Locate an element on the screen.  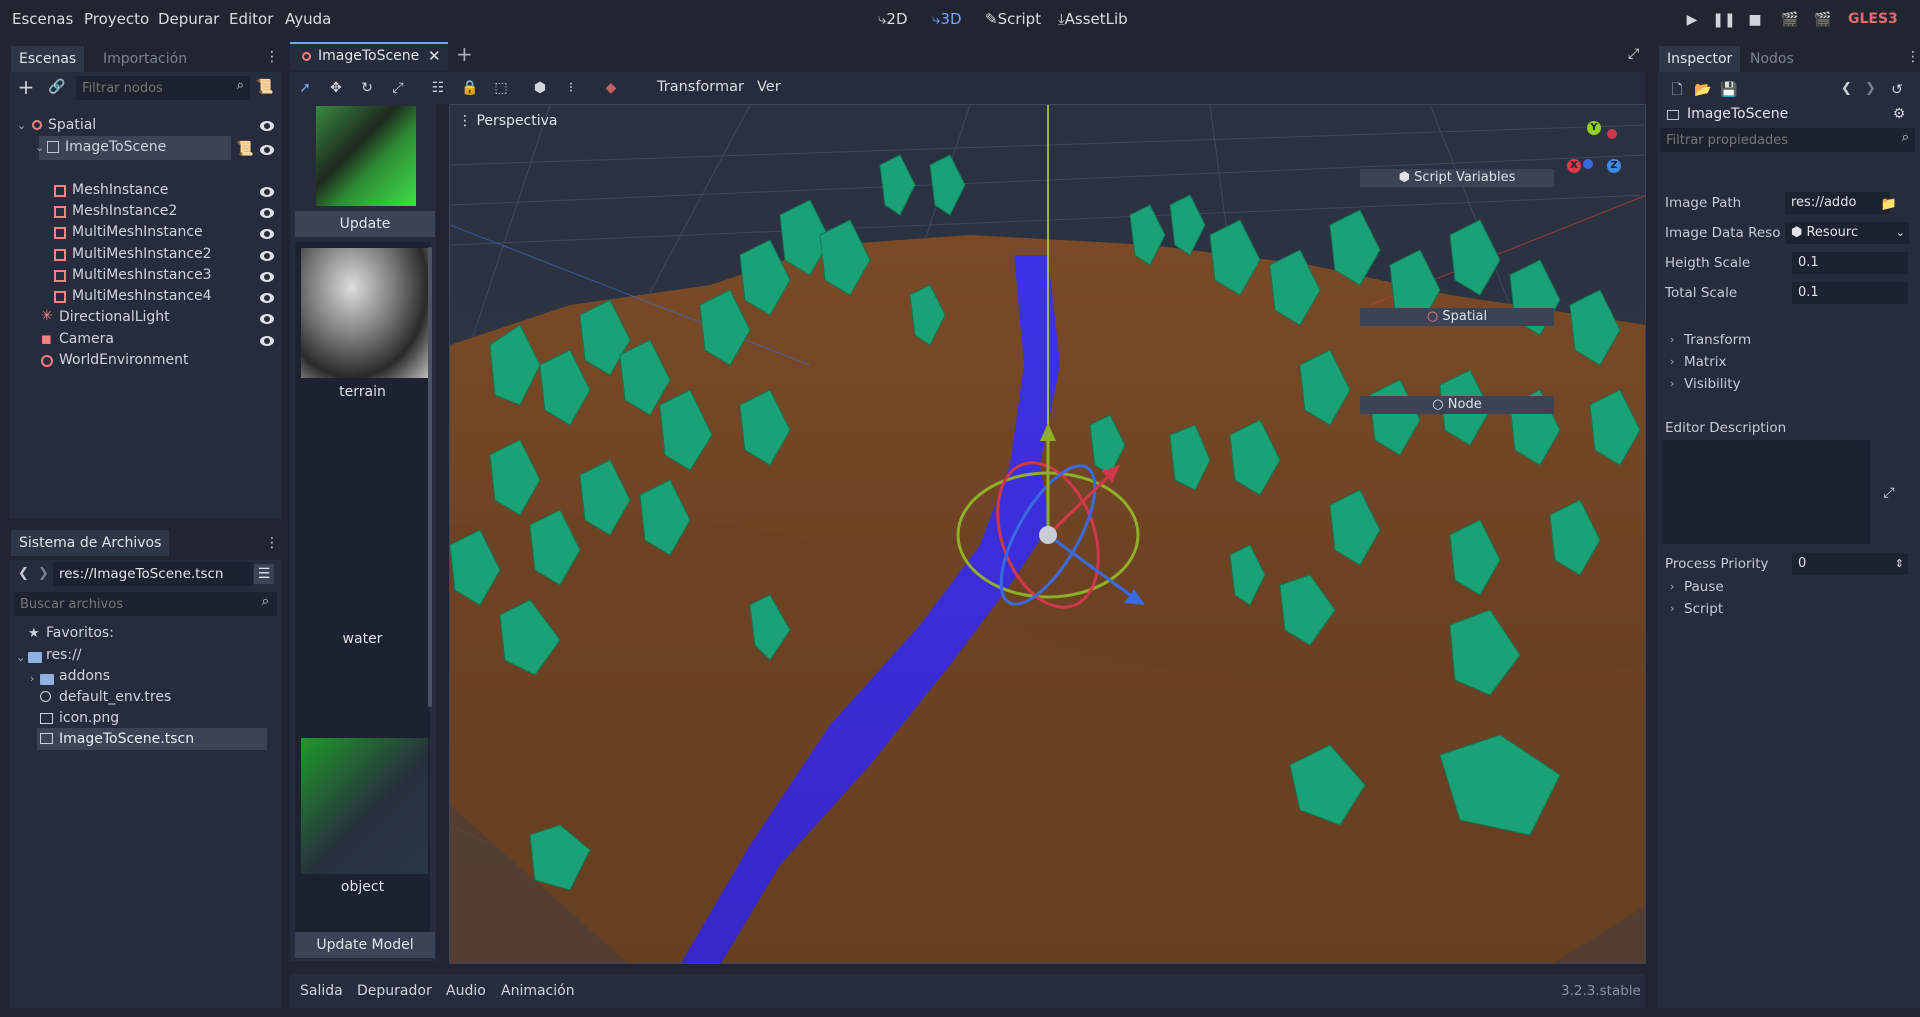
process-priority-field: 0 ⇕ is located at coordinates (1850, 564).